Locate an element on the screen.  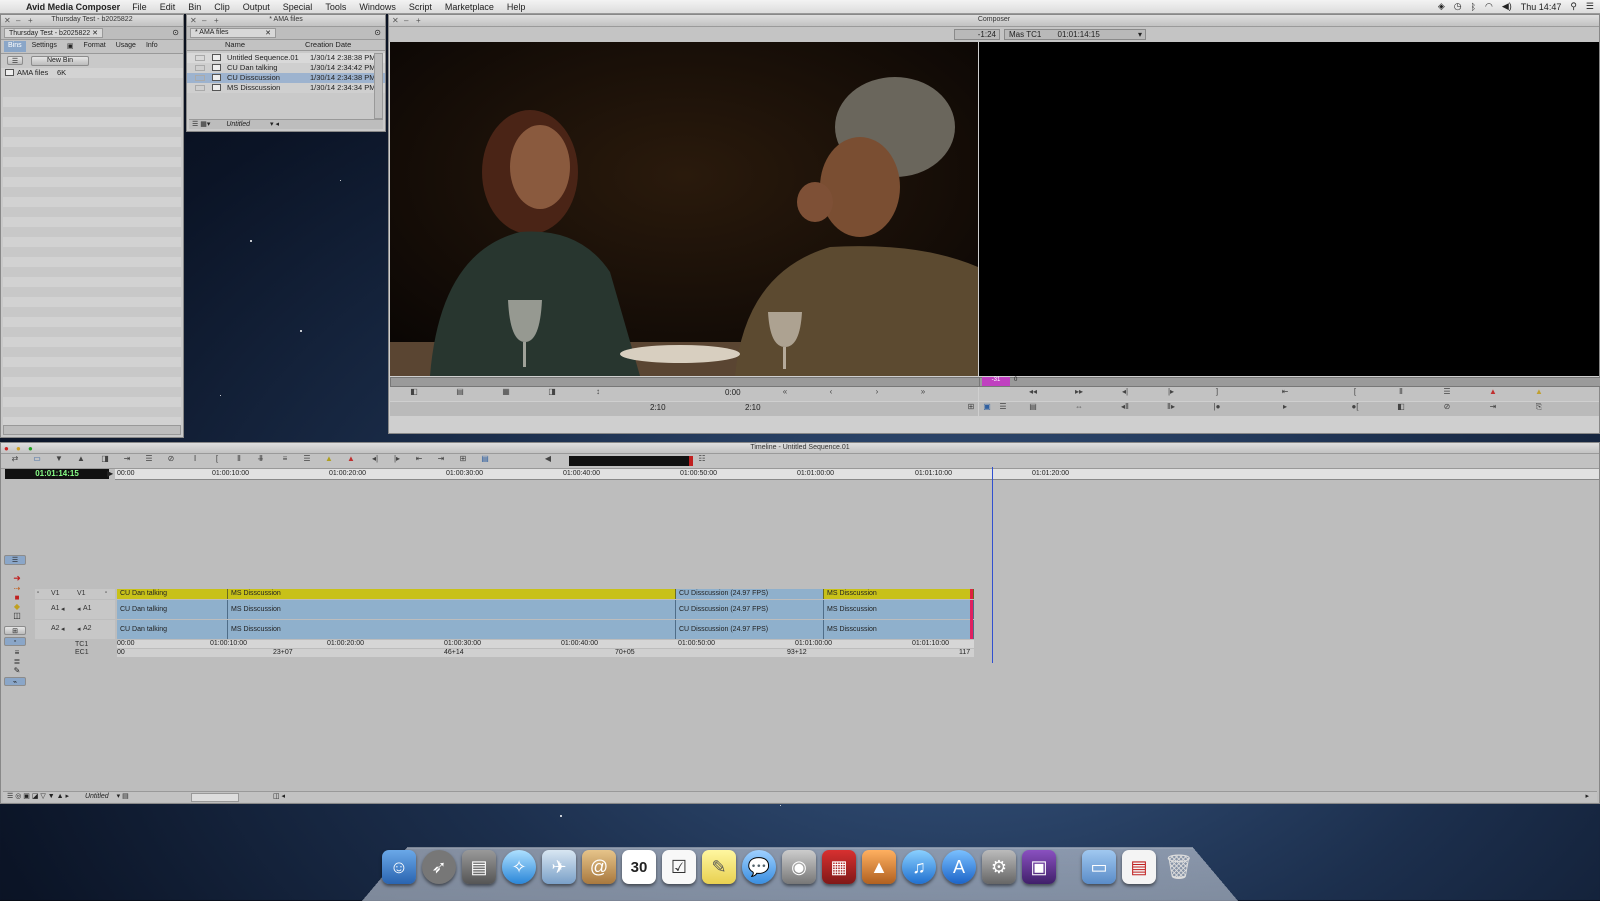
view-menu-icon: ▾ ◂ is located at coordinates (274, 124).